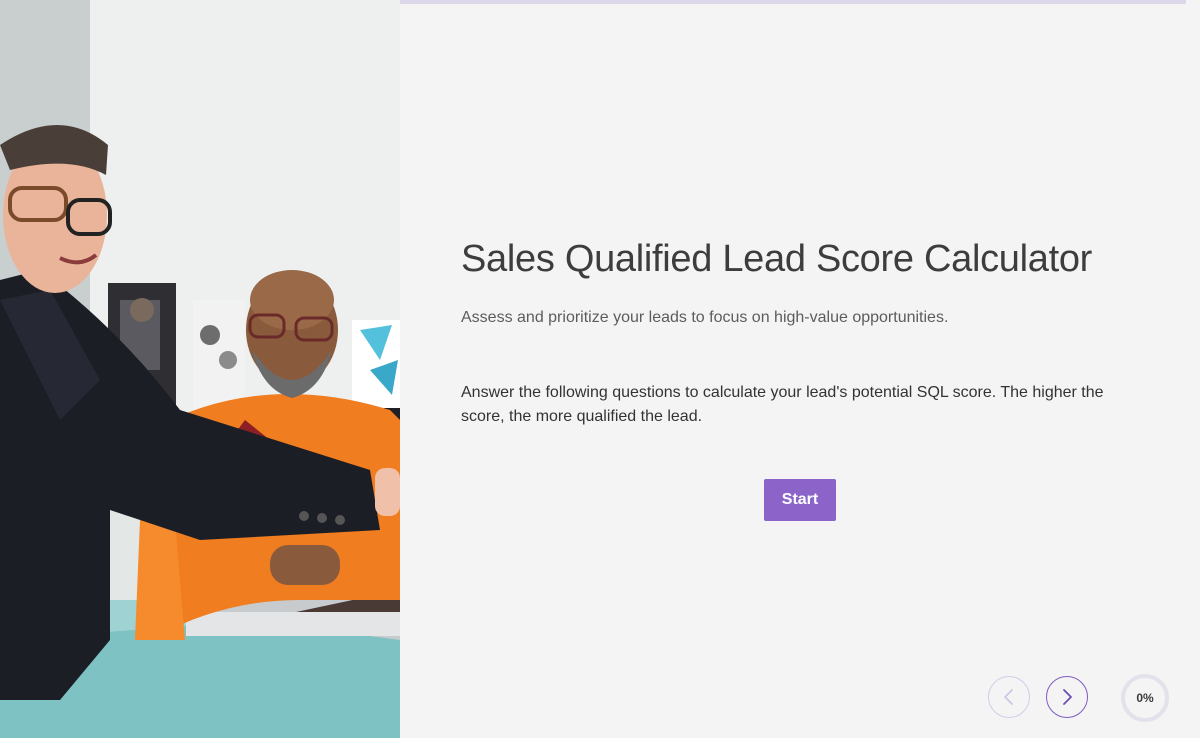 The width and height of the screenshot is (1200, 738). Describe the element at coordinates (800, 500) in the screenshot. I see `start-button: Start` at that location.